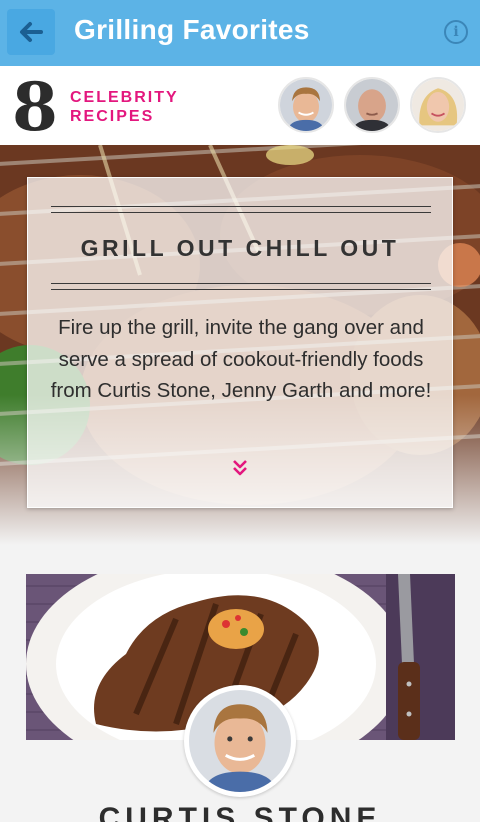 The height and width of the screenshot is (822, 480). I want to click on intro-heading: GRILL OUT CHILL OUT, so click(240, 248).